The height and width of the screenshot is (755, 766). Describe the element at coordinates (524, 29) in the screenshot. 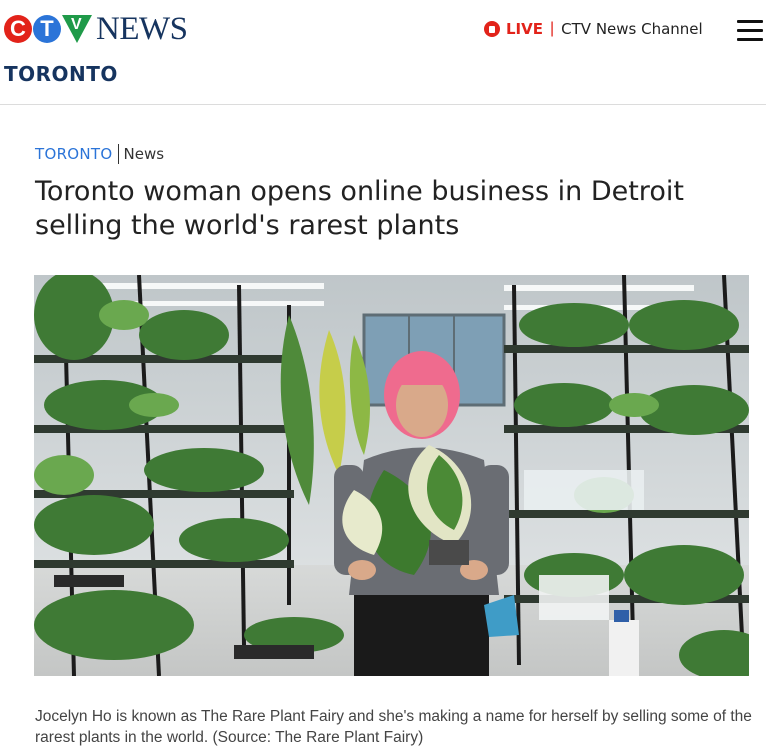

I see `live-label: LIVE` at that location.